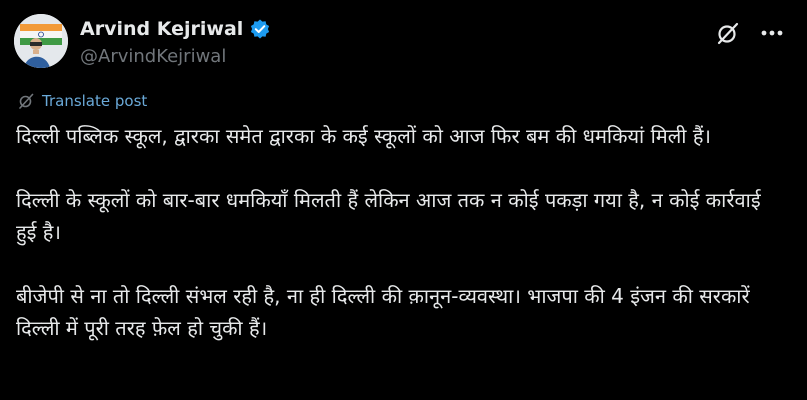  I want to click on avatar-image, so click(41, 41).